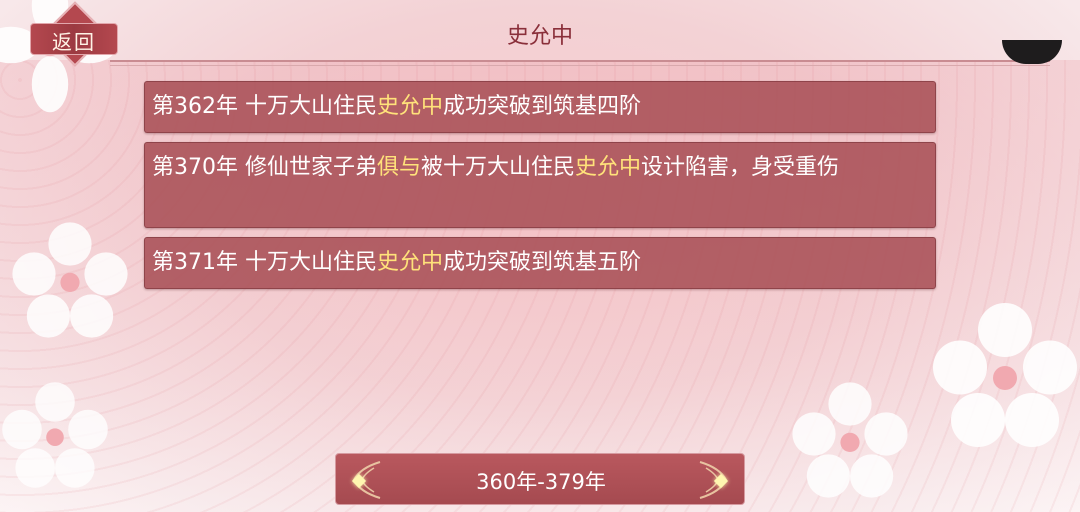 This screenshot has height=512, width=1080. Describe the element at coordinates (74, 42) in the screenshot. I see `back-button-label: 返回` at that location.